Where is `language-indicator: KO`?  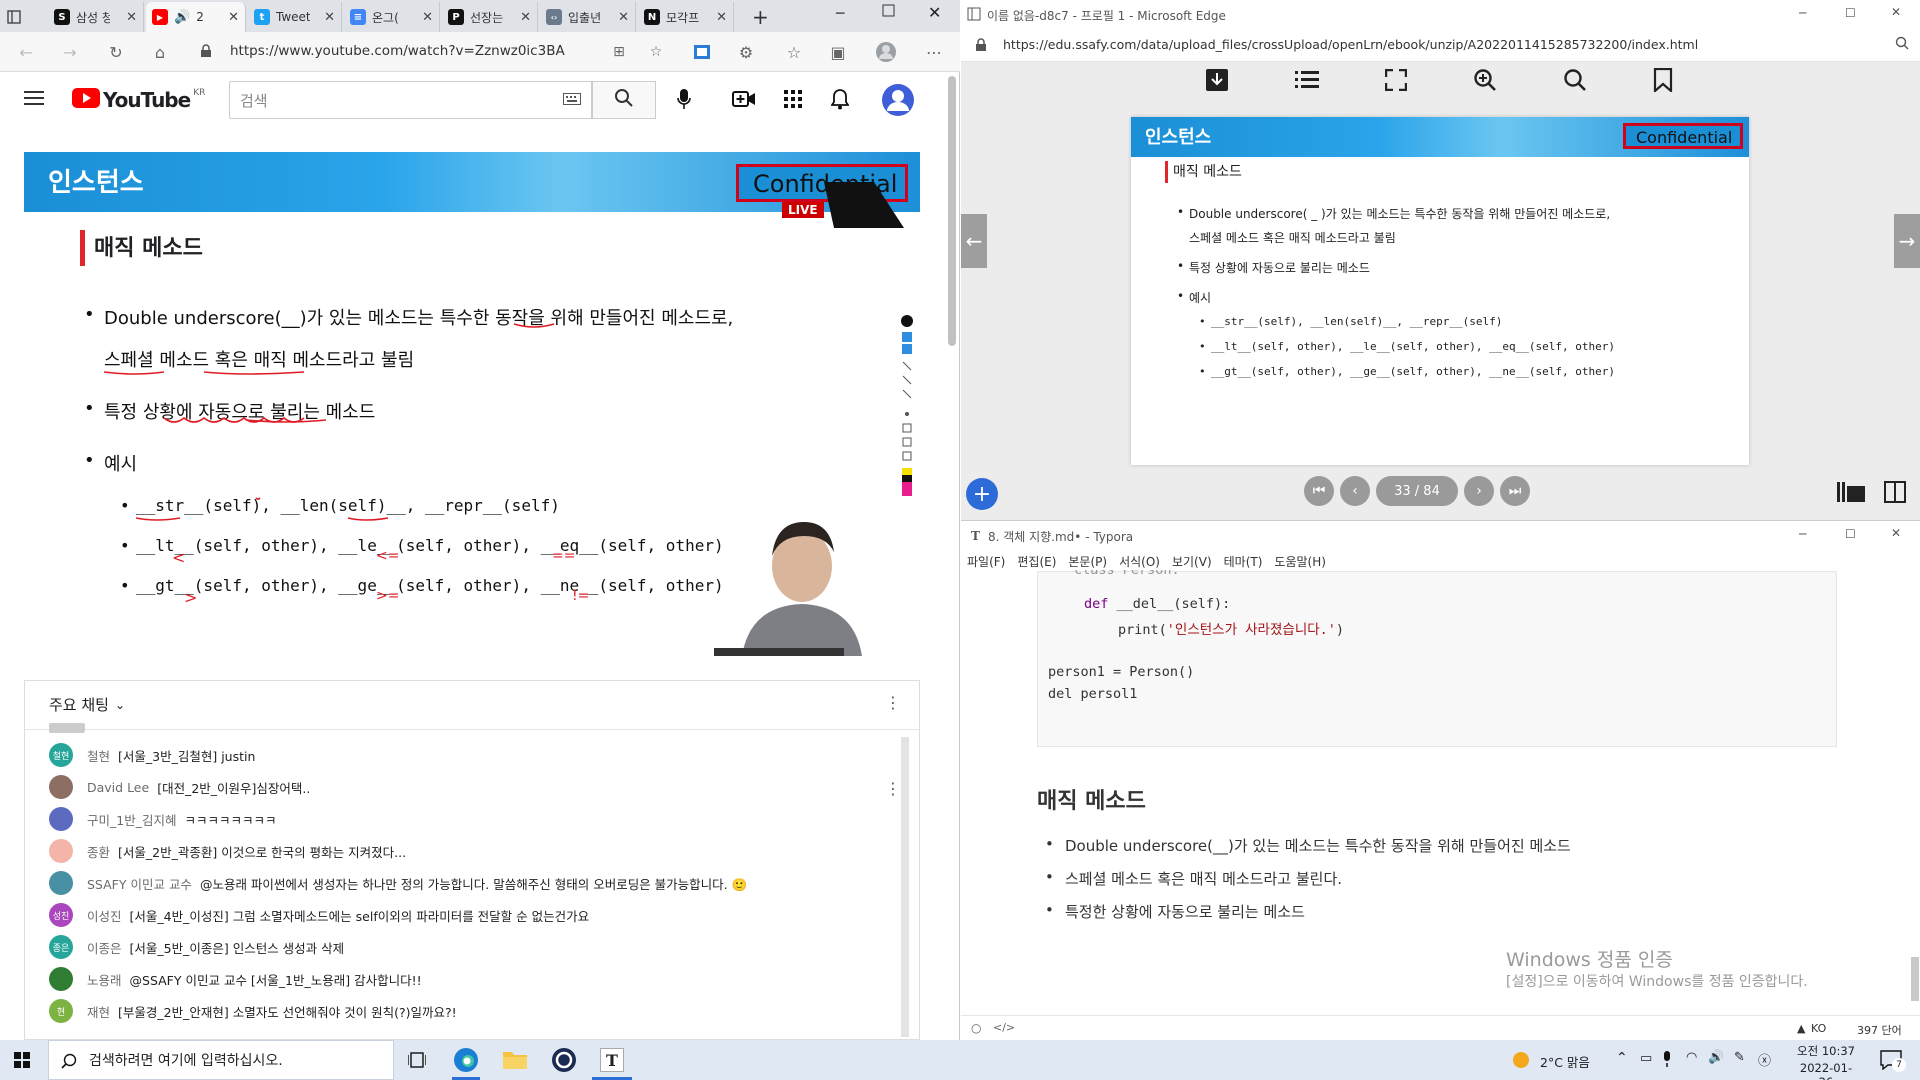 language-indicator: KO is located at coordinates (1818, 1028).